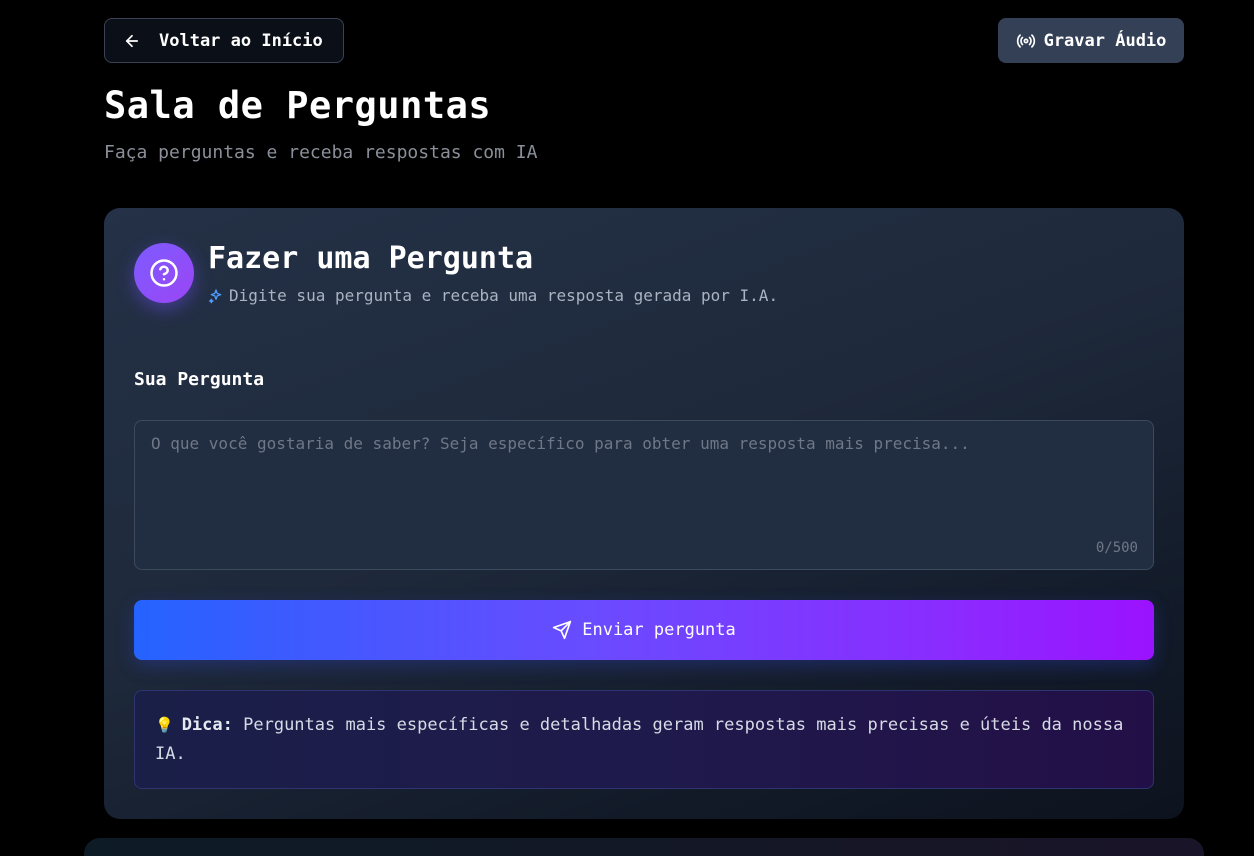 This screenshot has width=1254, height=856. Describe the element at coordinates (1116, 548) in the screenshot. I see `character-counter: 0/500` at that location.